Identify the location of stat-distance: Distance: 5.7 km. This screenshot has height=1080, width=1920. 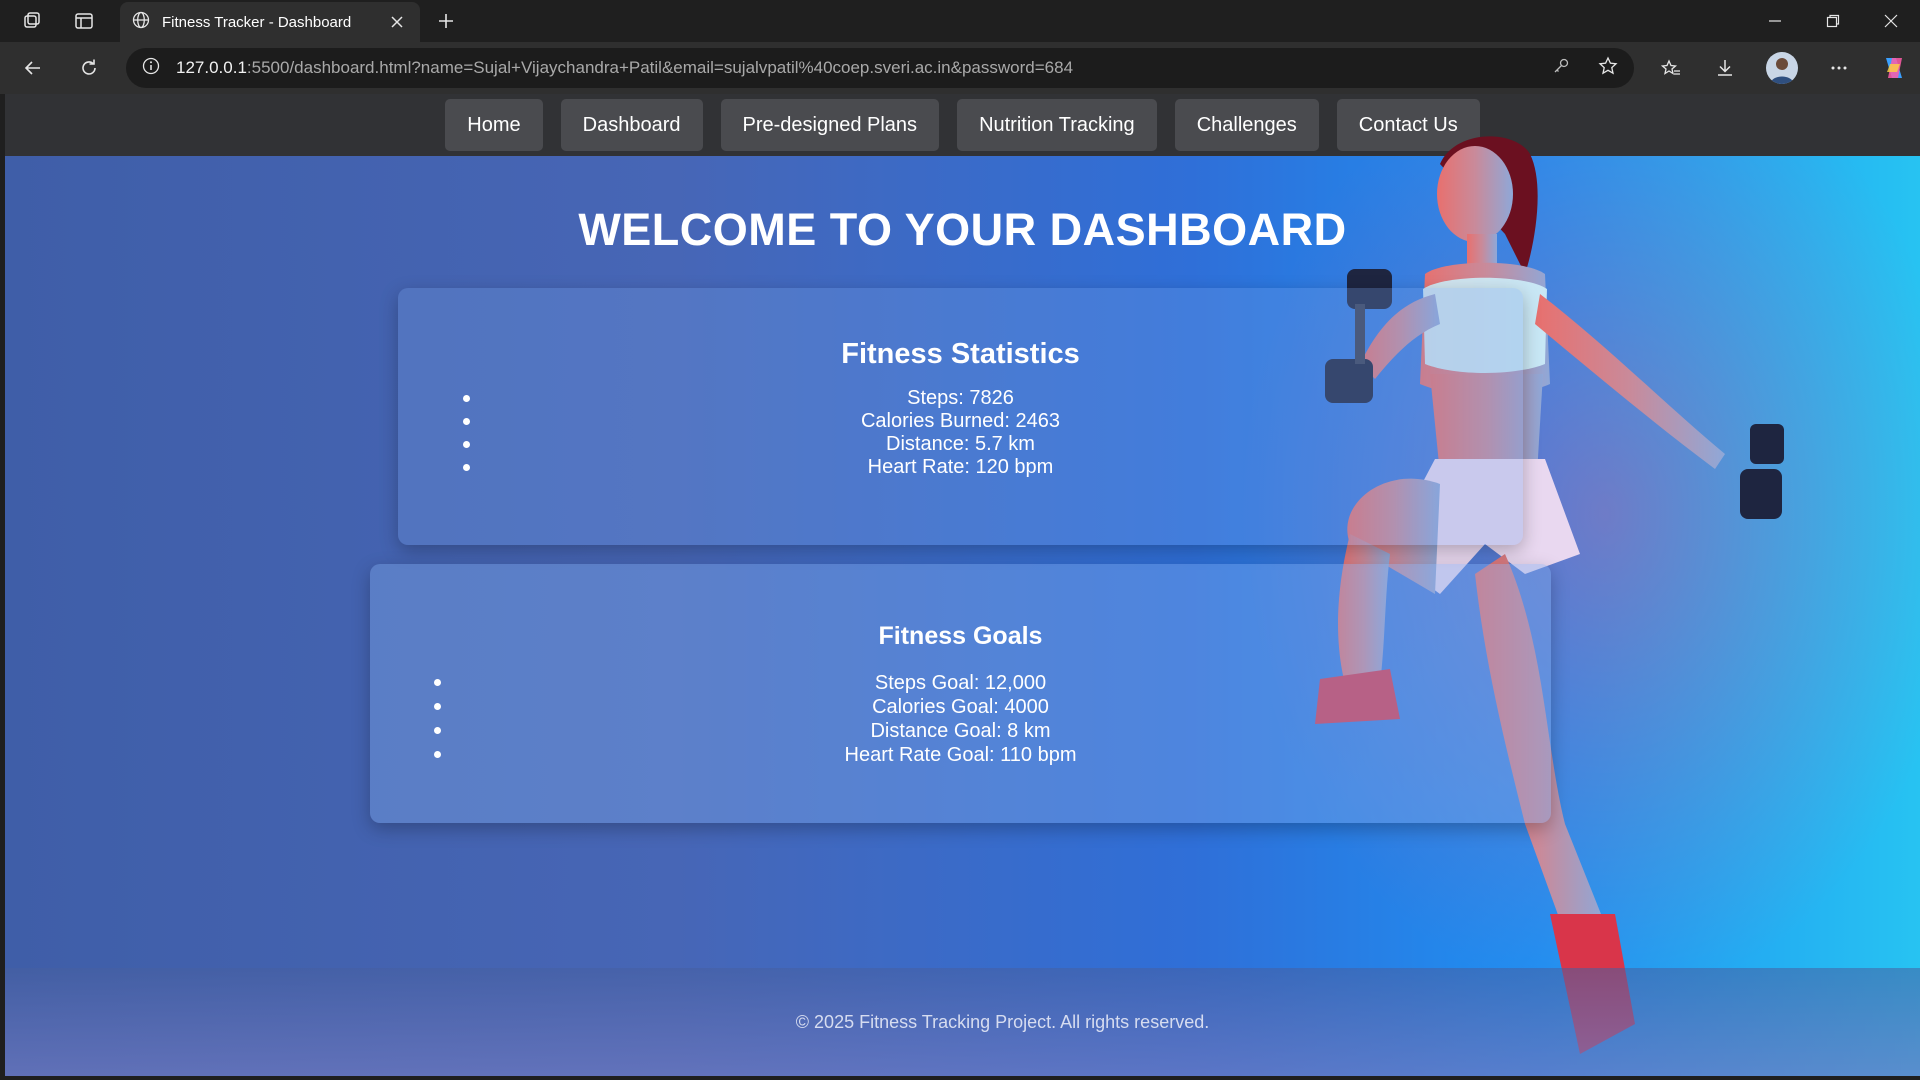
(960, 444).